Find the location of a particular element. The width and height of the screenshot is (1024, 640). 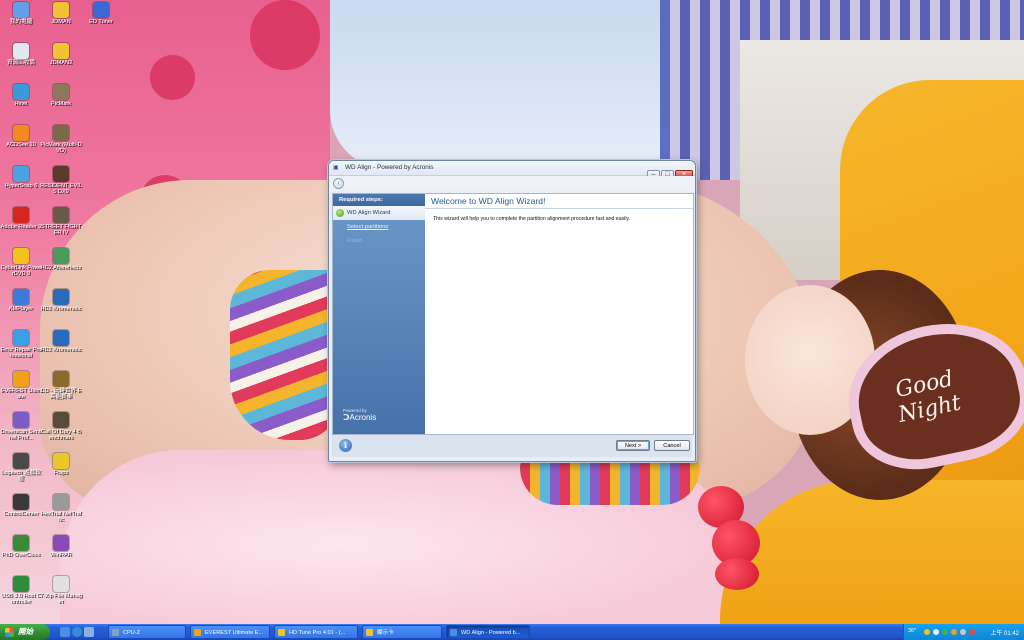

desktop-icon: PicMark (Multi-DVD) is located at coordinates (61, 140).